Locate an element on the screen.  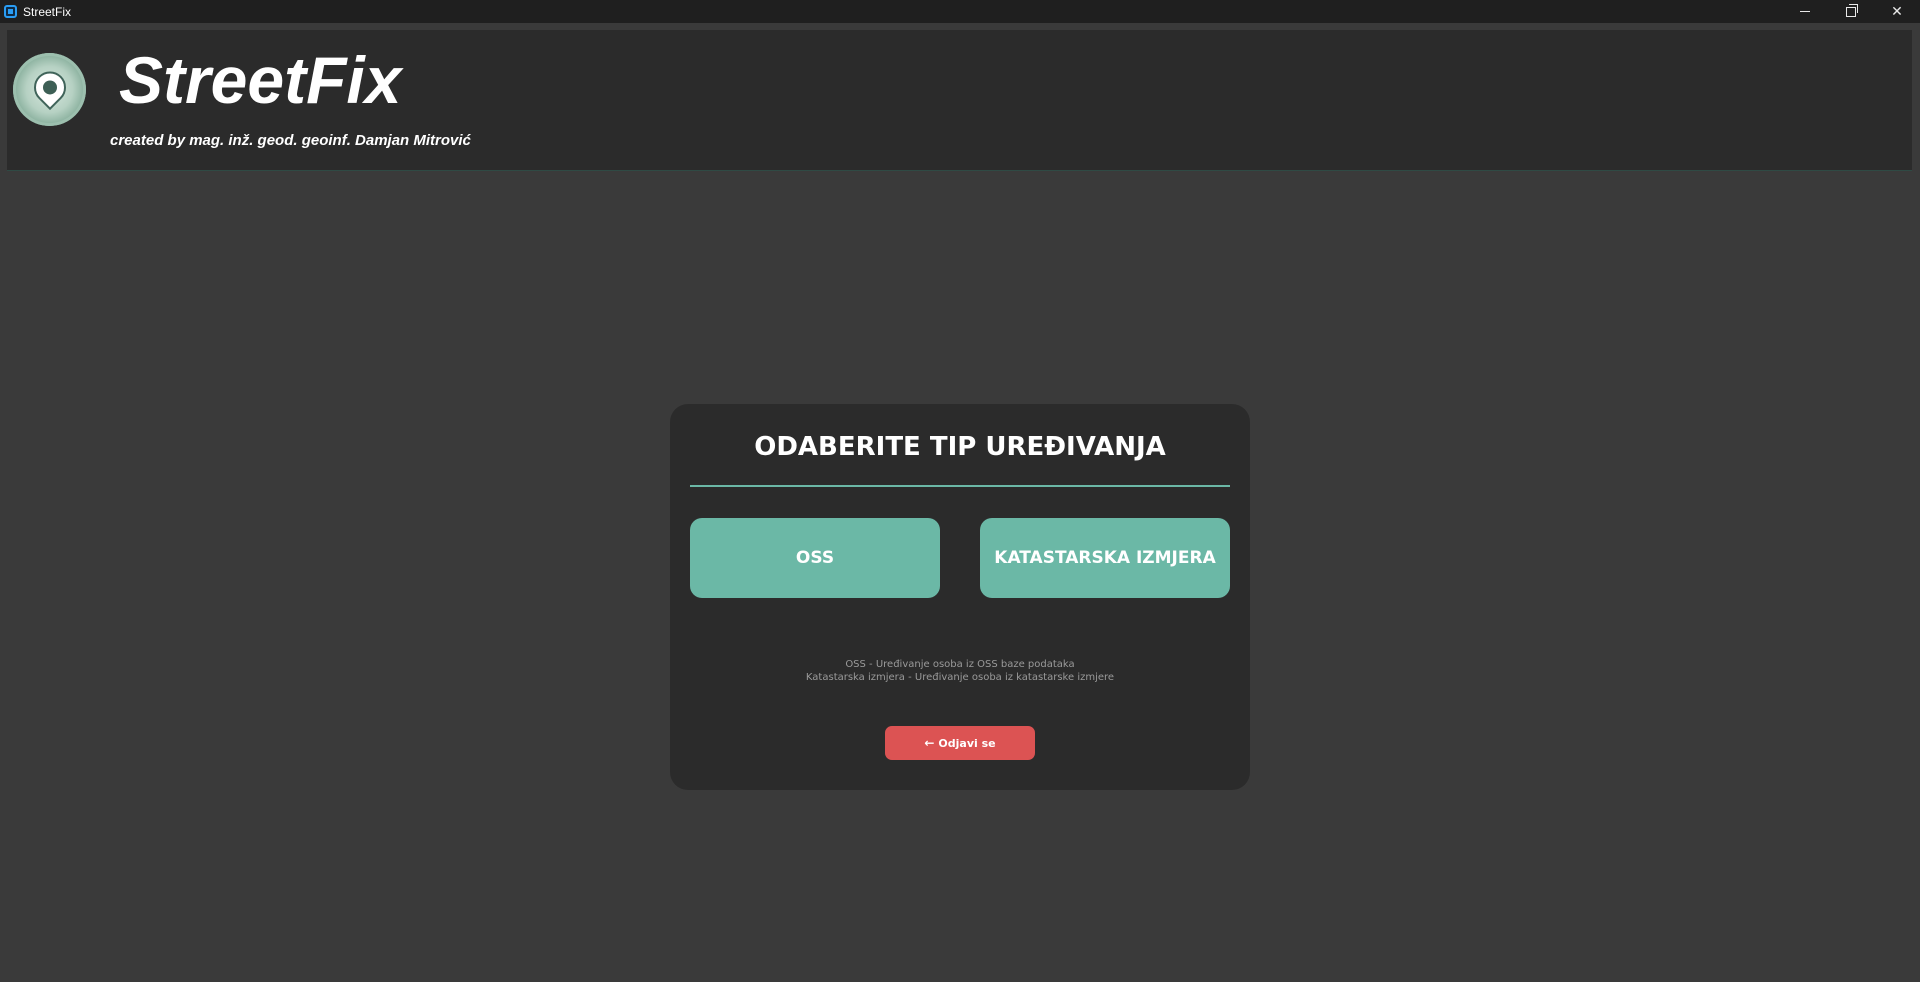
close-button: ✕ is located at coordinates (1897, 11).